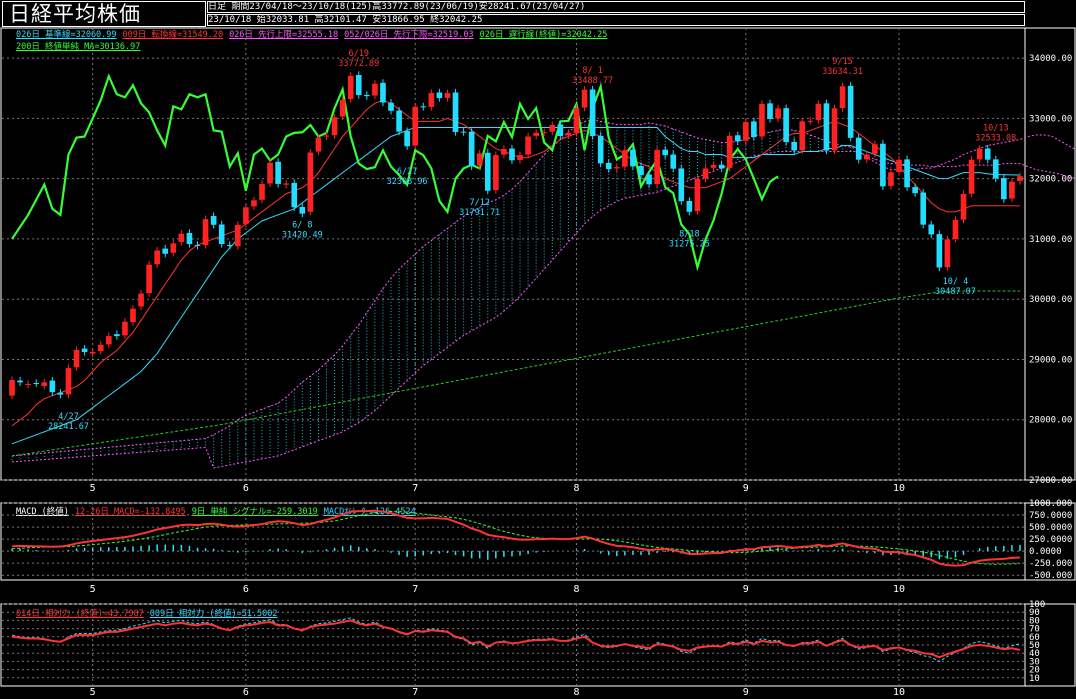 The width and height of the screenshot is (1076, 699). What do you see at coordinates (407, 172) in the screenshot?
I see `annotation-date: 6/27` at bounding box center [407, 172].